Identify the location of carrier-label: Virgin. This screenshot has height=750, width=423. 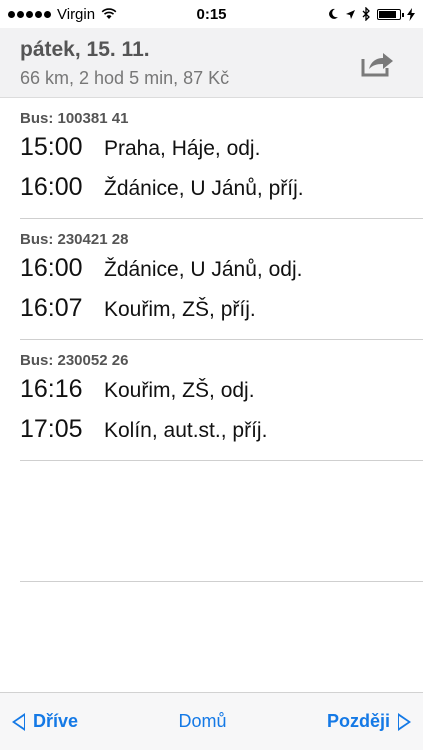
(76, 14).